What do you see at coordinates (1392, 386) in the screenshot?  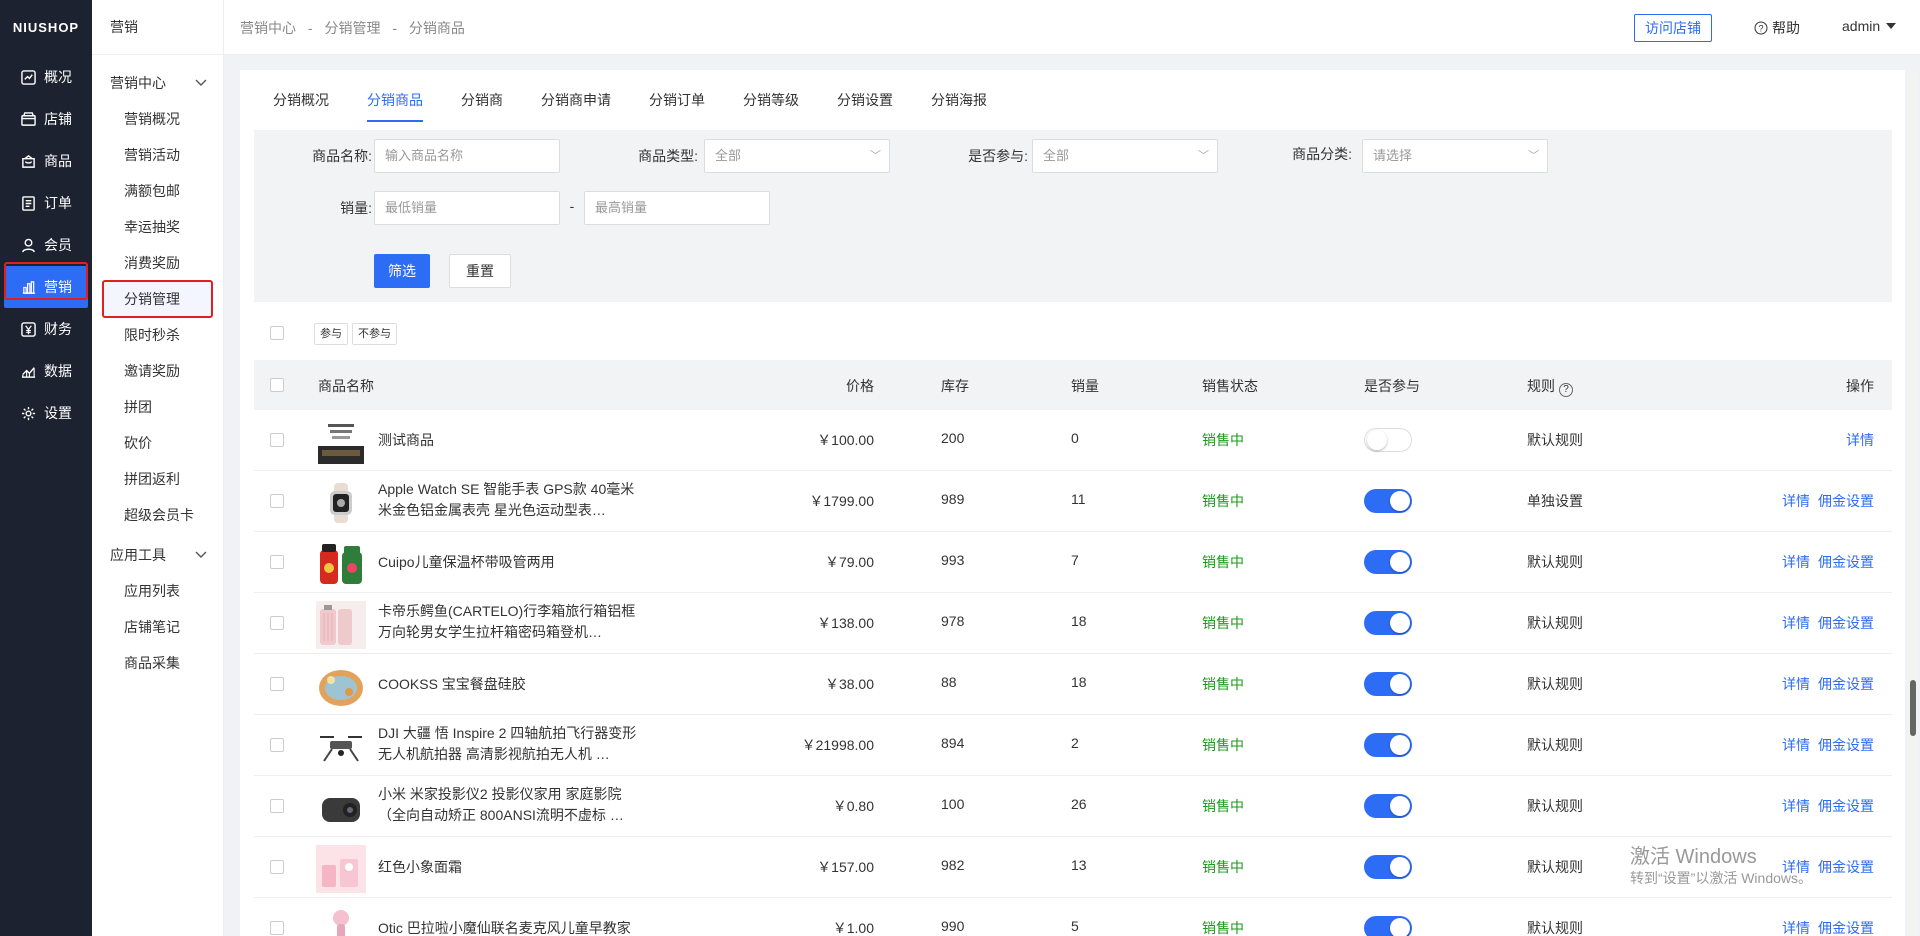 I see `col-join: 是否参与` at bounding box center [1392, 386].